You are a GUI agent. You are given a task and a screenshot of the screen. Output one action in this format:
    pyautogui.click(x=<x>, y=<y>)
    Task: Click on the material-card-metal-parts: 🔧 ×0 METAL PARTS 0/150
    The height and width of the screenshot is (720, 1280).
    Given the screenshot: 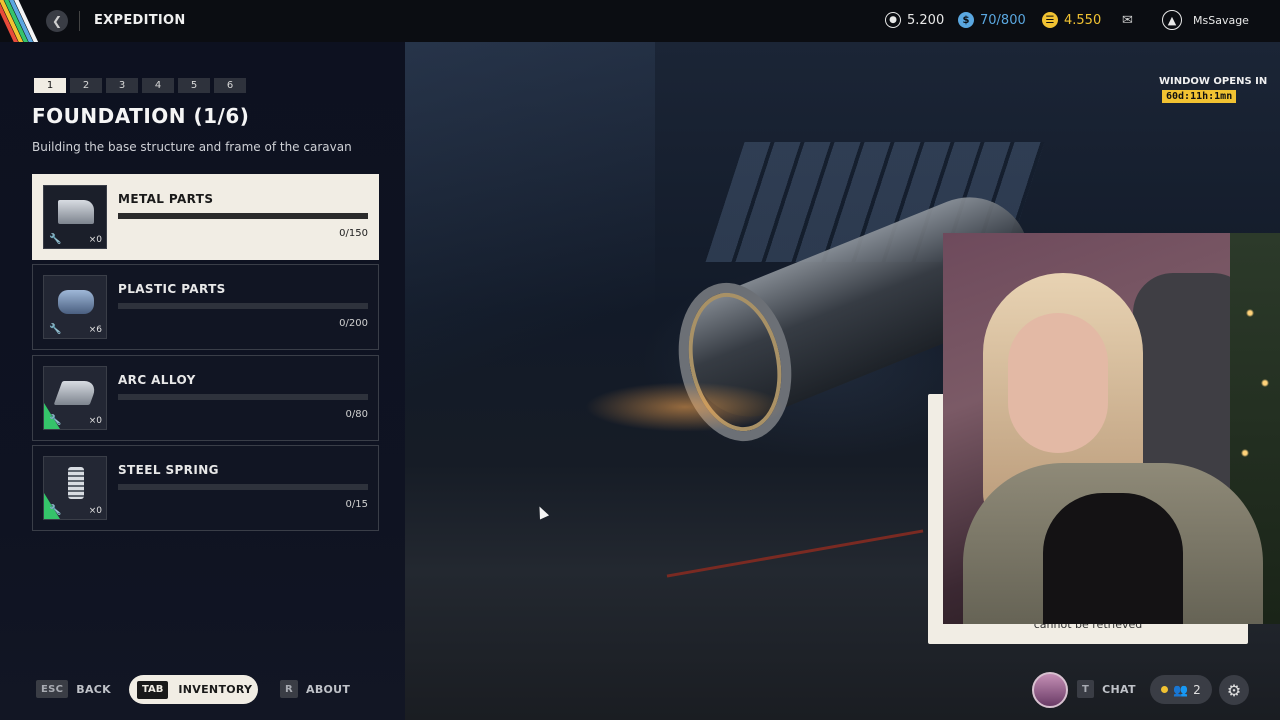 What is the action you would take?
    pyautogui.click(x=205, y=217)
    